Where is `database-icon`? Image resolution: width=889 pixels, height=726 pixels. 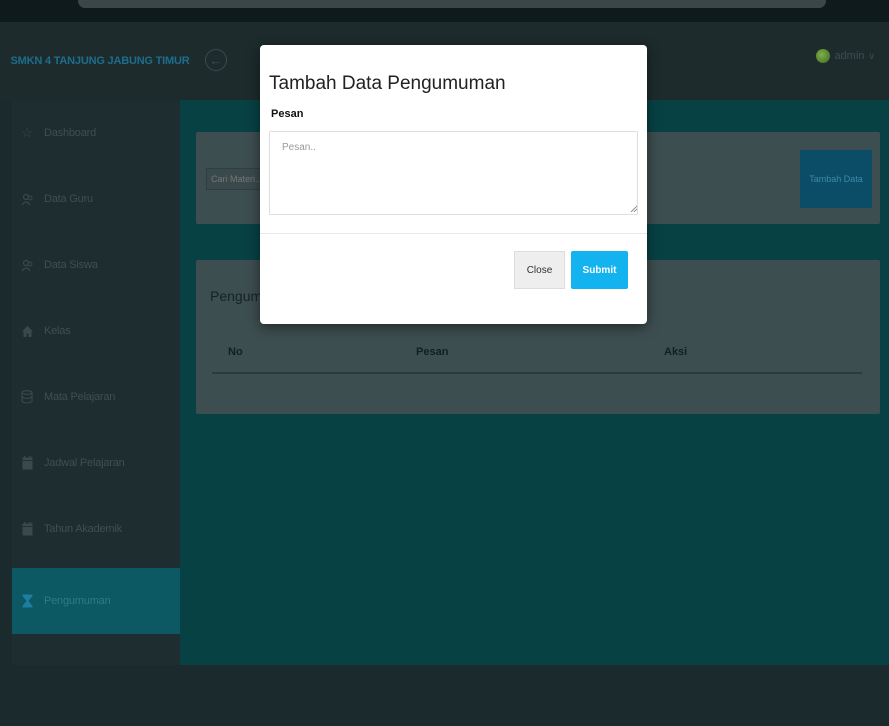 database-icon is located at coordinates (27, 397).